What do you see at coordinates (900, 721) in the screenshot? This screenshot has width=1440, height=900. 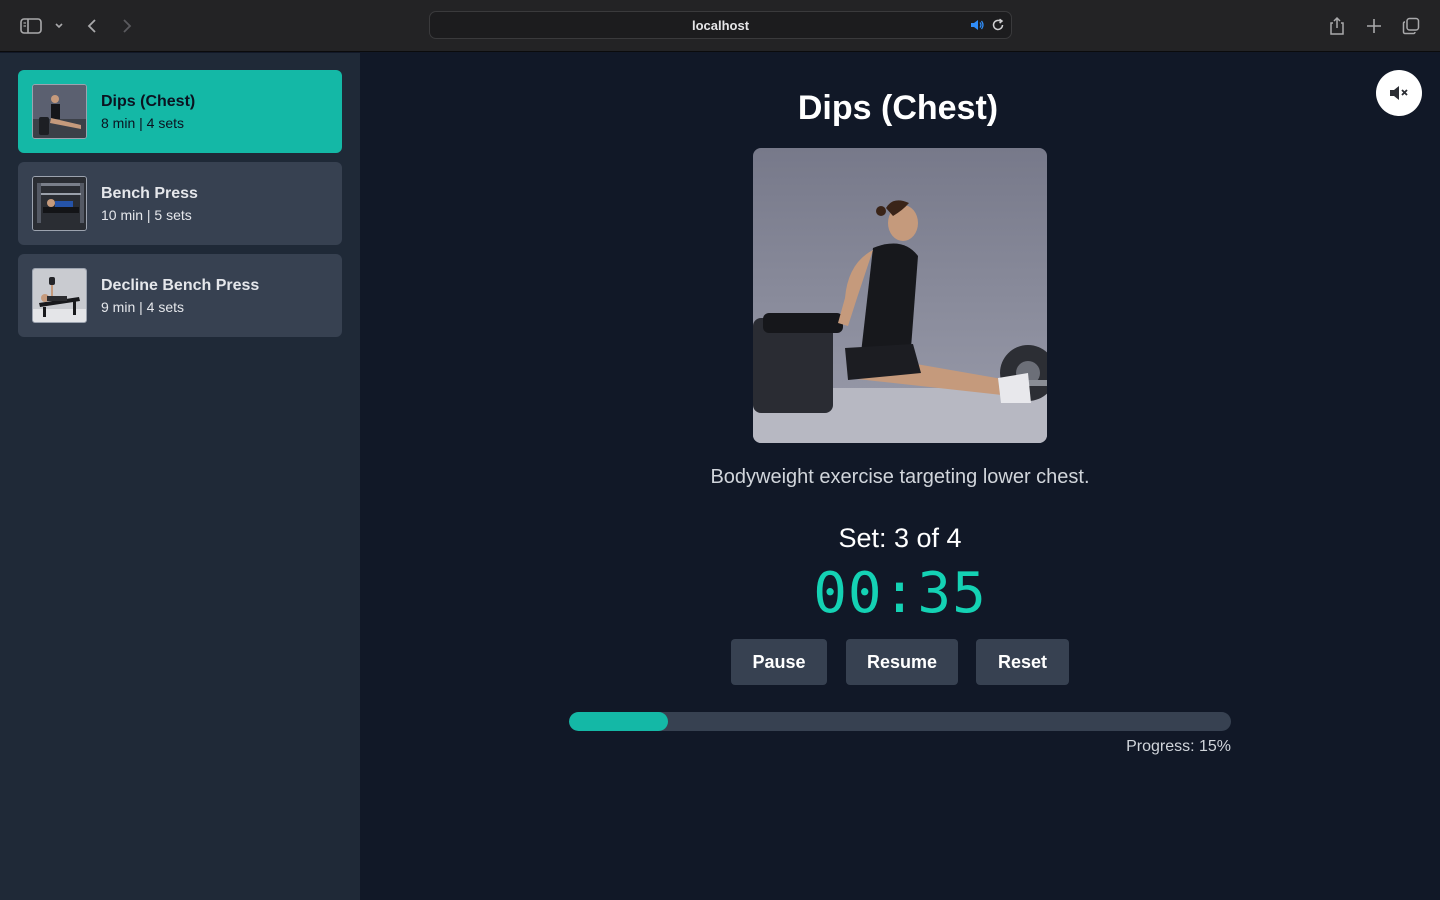 I see `progress-bar` at bounding box center [900, 721].